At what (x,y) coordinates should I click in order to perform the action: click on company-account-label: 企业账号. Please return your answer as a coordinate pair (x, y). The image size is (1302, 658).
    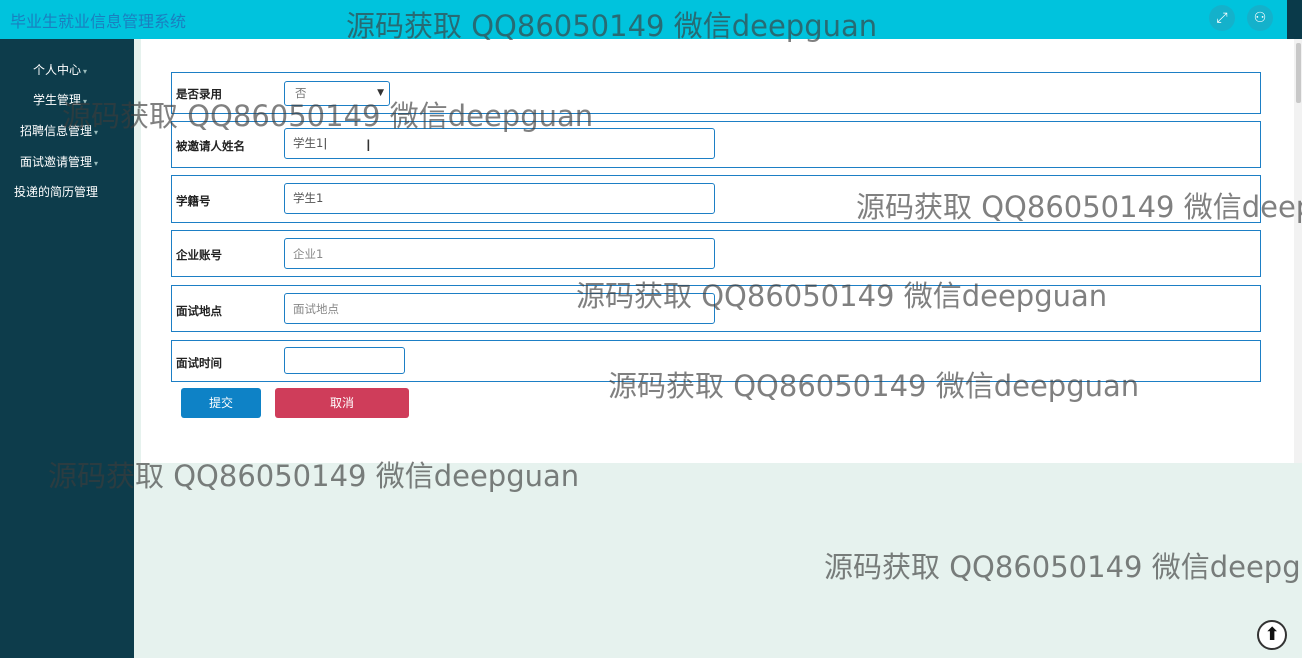
    Looking at the image, I should click on (199, 255).